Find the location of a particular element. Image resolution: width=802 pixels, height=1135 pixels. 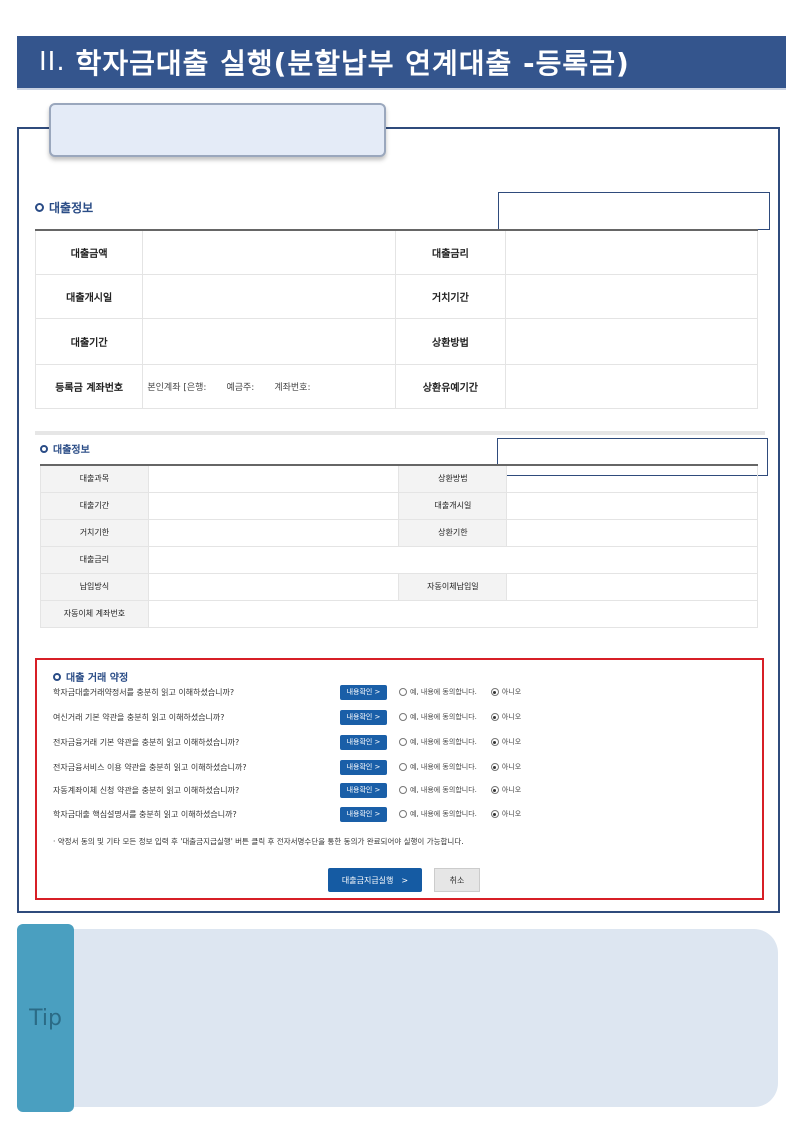

agreement-question: 전자금융서비스 이용 약관을 충분히 읽고 이해하셨습니까? is located at coordinates (150, 767).